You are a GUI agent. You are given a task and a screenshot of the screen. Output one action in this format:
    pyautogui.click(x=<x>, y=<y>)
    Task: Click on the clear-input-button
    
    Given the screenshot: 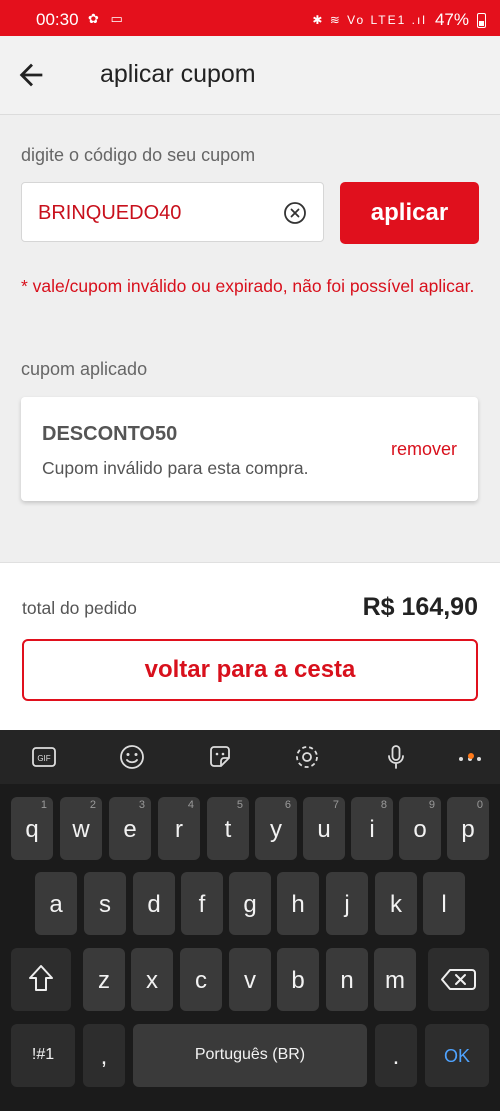 What is the action you would take?
    pyautogui.click(x=295, y=213)
    